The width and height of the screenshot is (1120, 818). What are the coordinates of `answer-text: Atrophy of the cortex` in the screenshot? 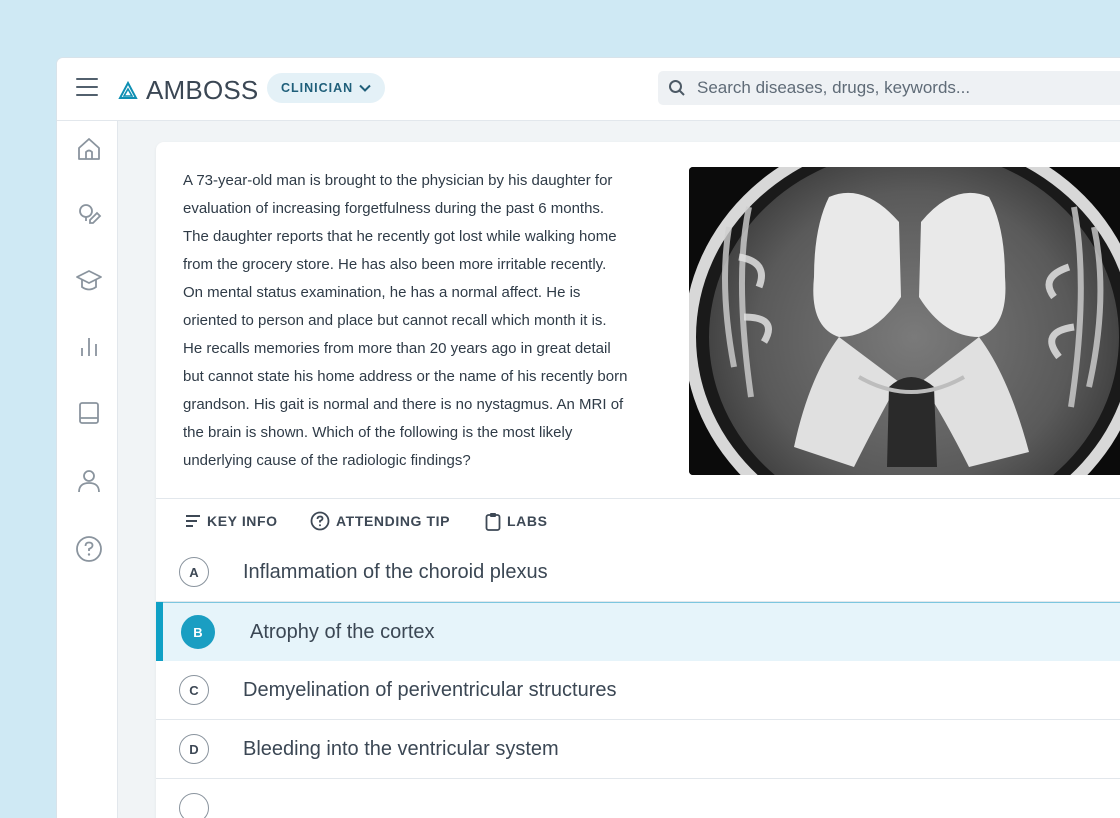 It's located at (342, 631).